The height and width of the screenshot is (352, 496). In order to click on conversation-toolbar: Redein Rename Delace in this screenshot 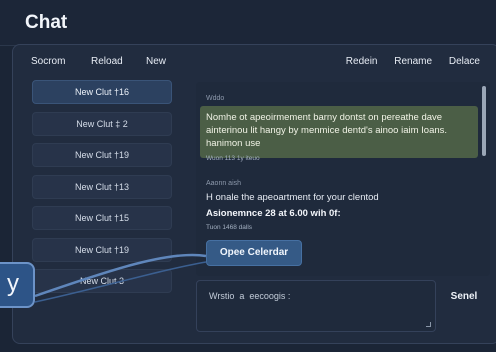, I will do `click(406, 63)`.